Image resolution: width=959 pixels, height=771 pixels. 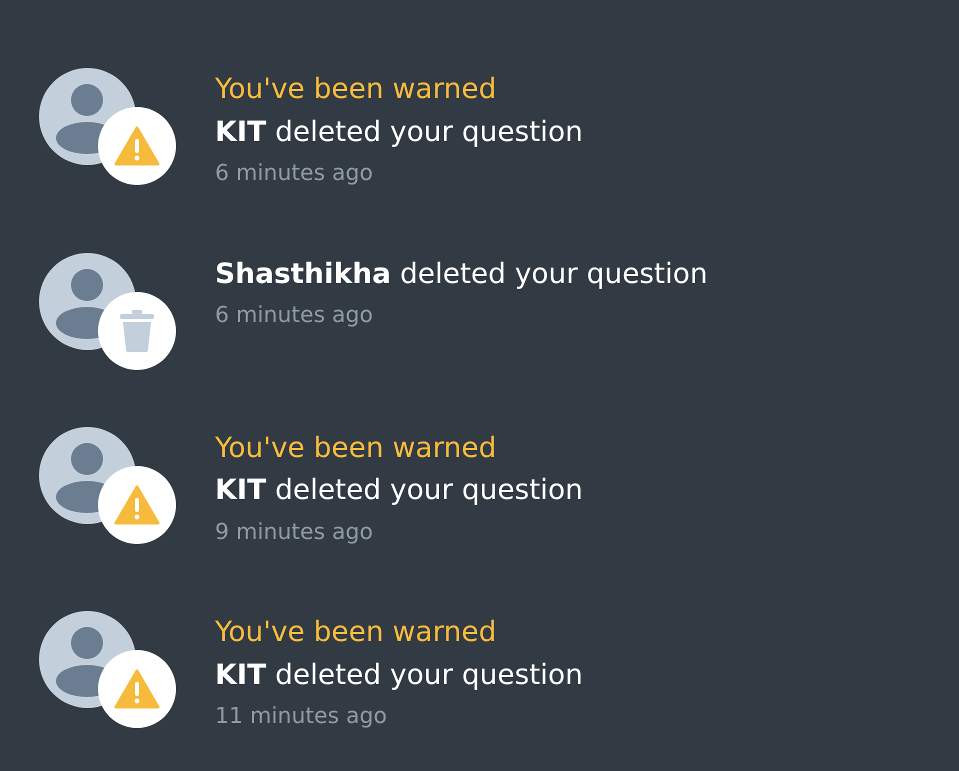 I want to click on notification-text: Shasthikha deleted your question, so click(x=461, y=274).